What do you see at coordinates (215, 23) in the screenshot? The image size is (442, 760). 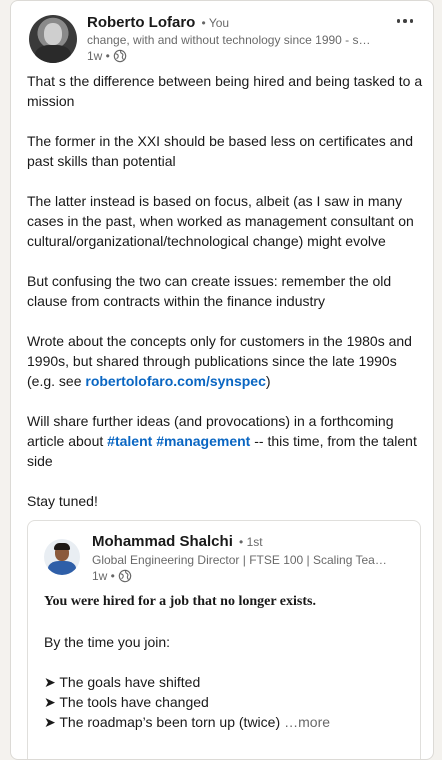 I see `author-badge: • You` at bounding box center [215, 23].